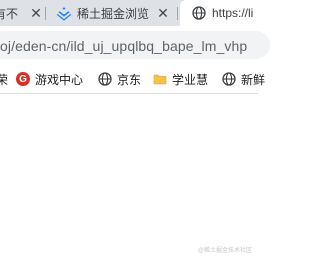 The width and height of the screenshot is (320, 258). I want to click on toolbar: oj/eden-cn/ild_uj_upqlbq_bape_lm_vhp, so click(135, 45).